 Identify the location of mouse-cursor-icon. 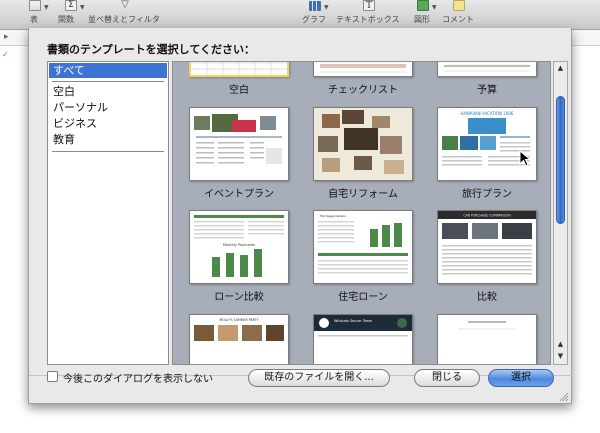
(525, 158).